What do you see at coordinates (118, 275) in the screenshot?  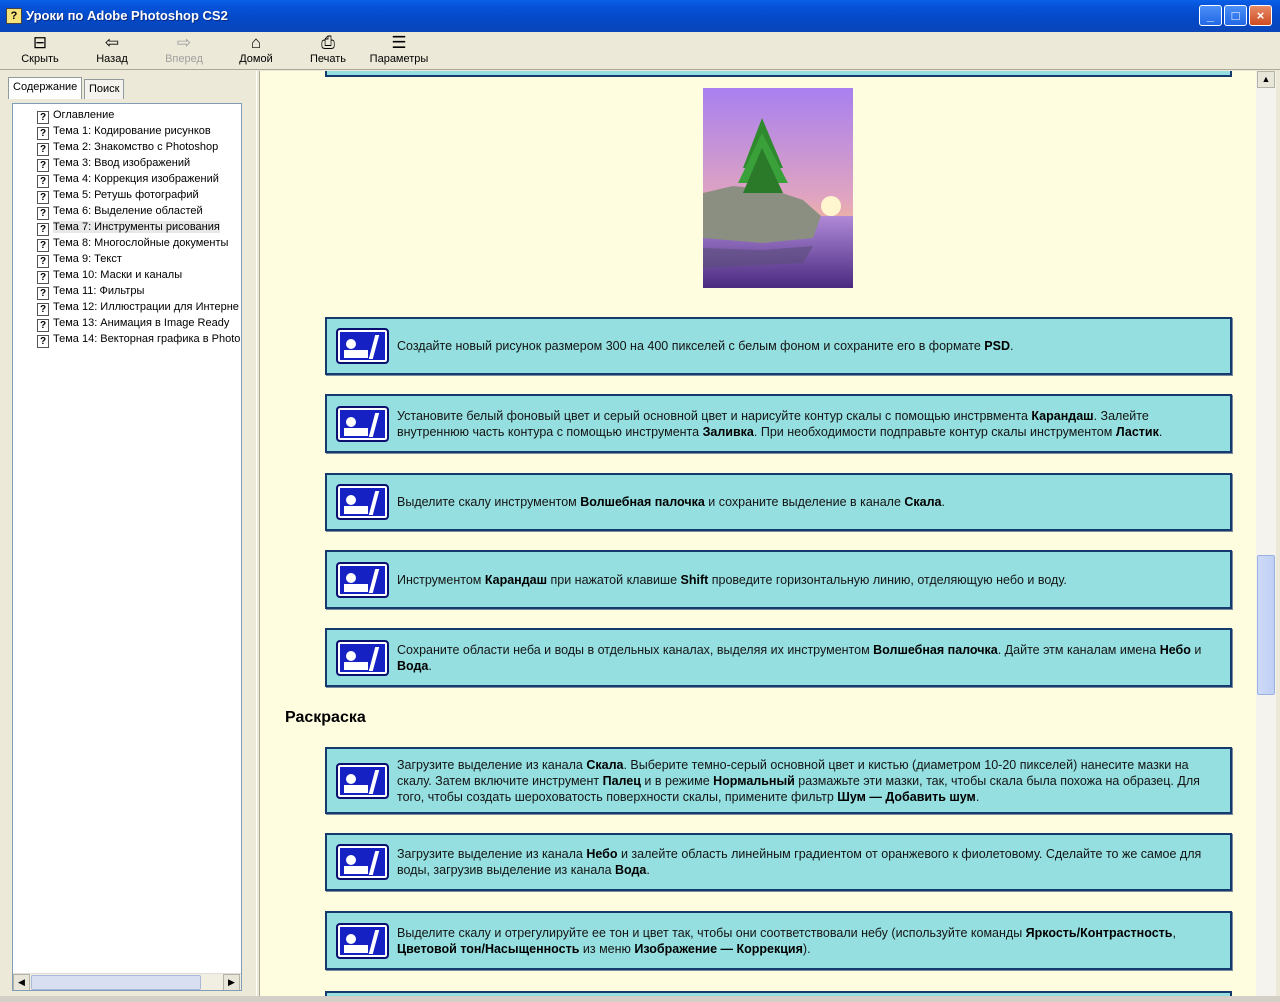 I see `tree-item-label: Тема 10: Маски и каналы` at bounding box center [118, 275].